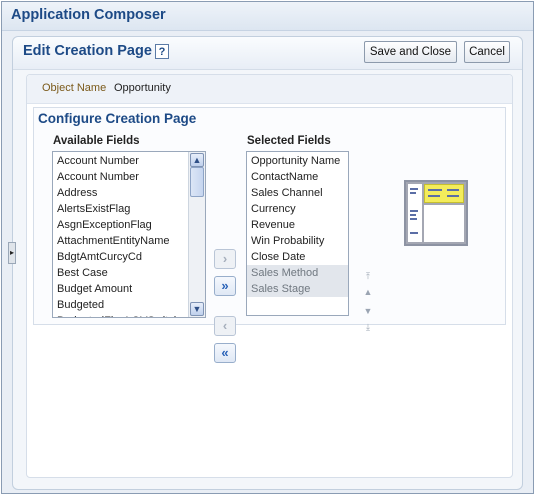 Image resolution: width=537 pixels, height=497 pixels. I want to click on scroll-down-icon: ▼, so click(197, 309).